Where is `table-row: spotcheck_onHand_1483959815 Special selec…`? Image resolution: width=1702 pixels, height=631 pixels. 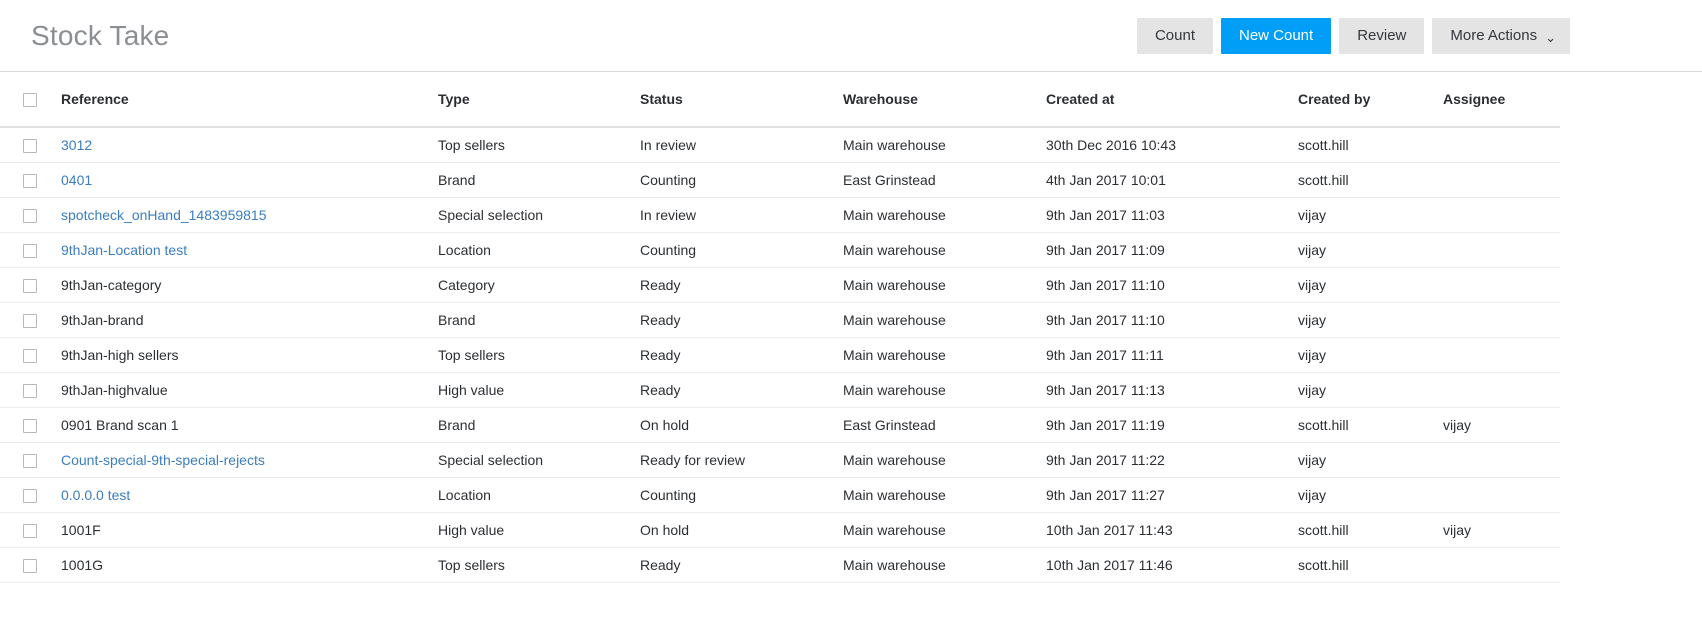
table-row: spotcheck_onHand_1483959815 Special selec… is located at coordinates (780, 215).